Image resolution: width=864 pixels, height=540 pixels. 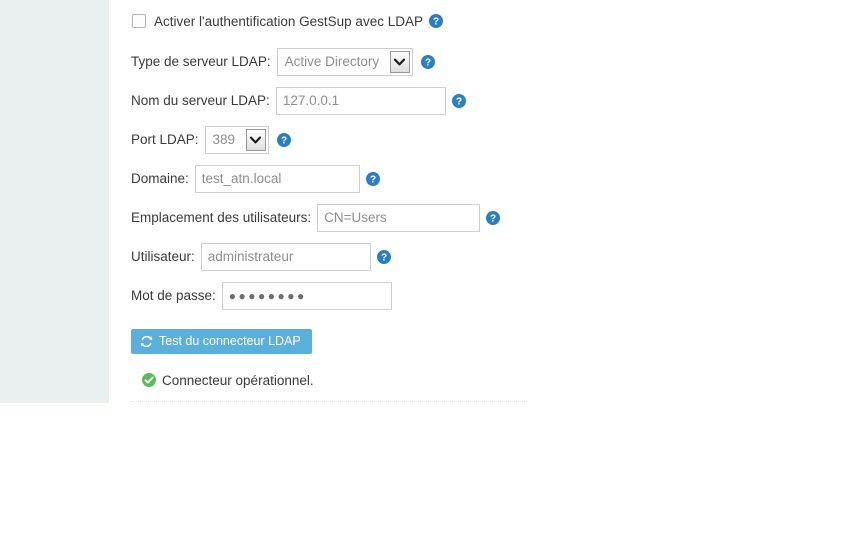 What do you see at coordinates (173, 295) in the screenshot?
I see `password-label: Mot de passe:` at bounding box center [173, 295].